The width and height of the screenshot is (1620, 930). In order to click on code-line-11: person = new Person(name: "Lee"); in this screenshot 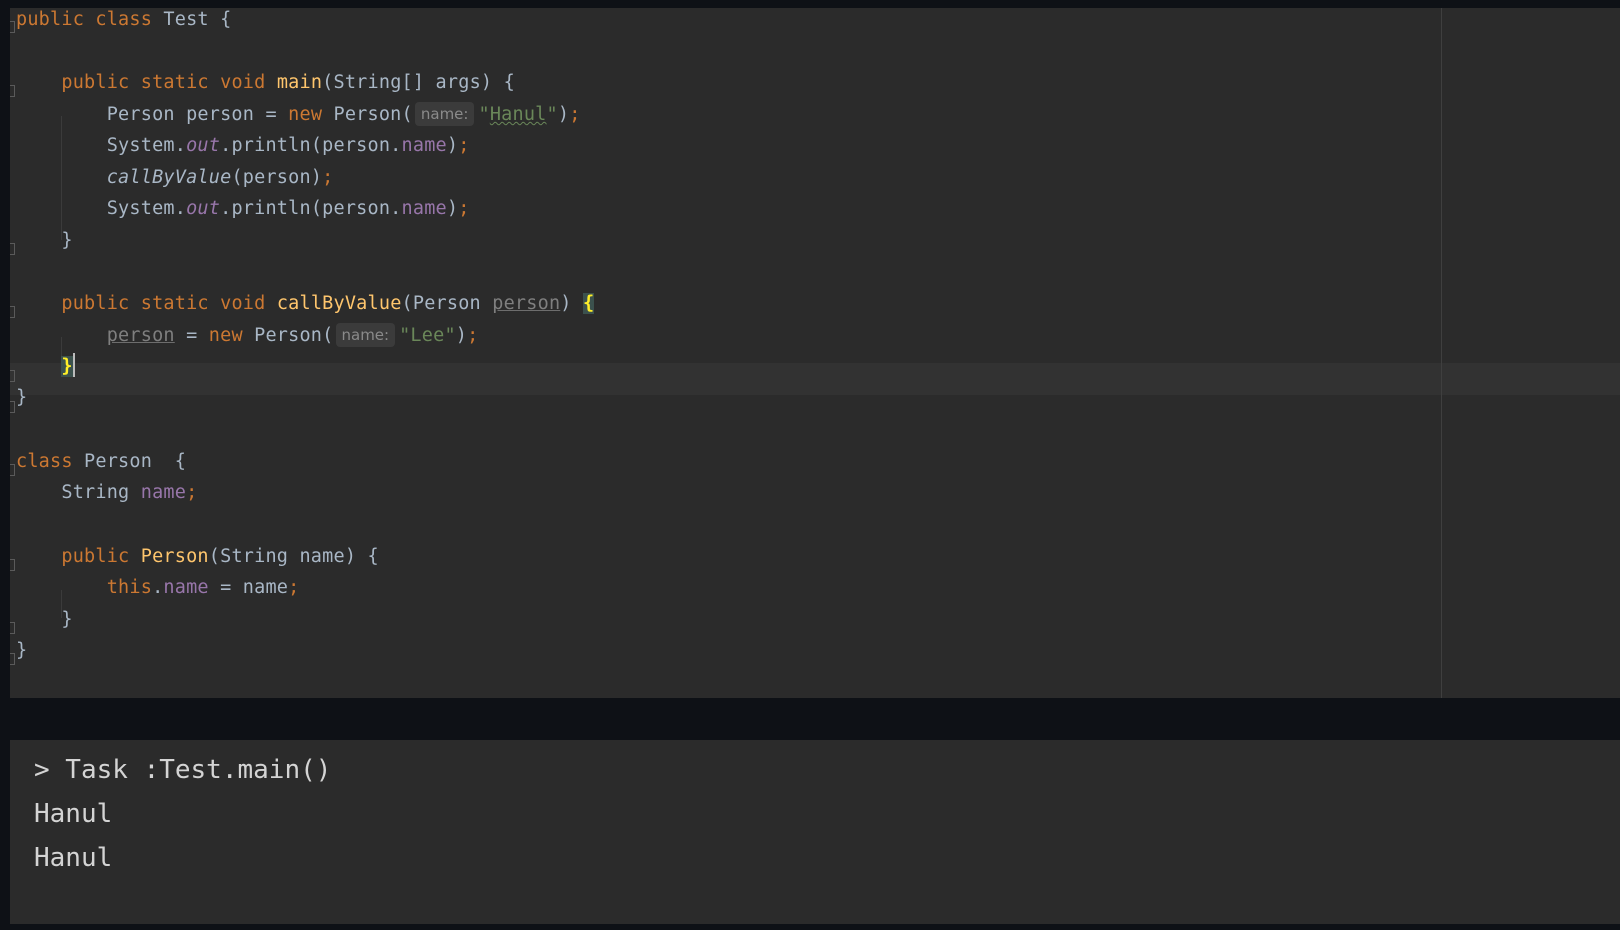, I will do `click(247, 336)`.